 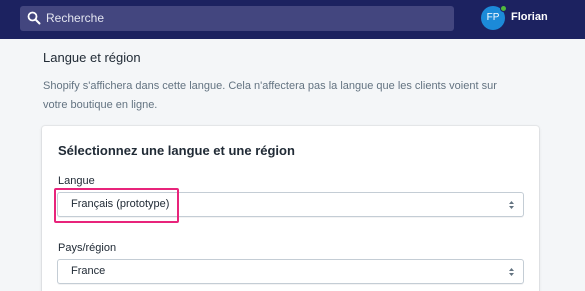 I want to click on language-label: Langue, so click(x=76, y=181).